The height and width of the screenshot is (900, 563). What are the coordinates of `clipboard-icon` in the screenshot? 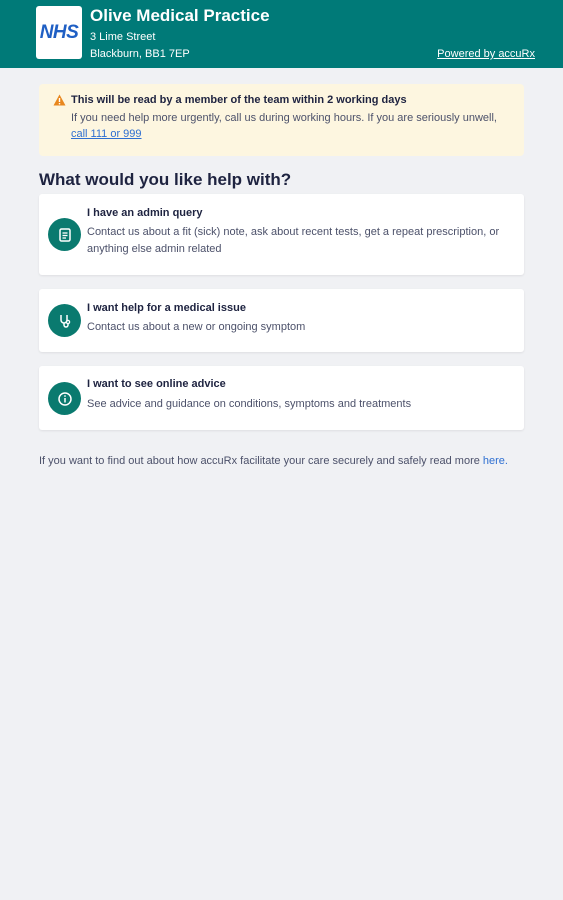 It's located at (64, 234).